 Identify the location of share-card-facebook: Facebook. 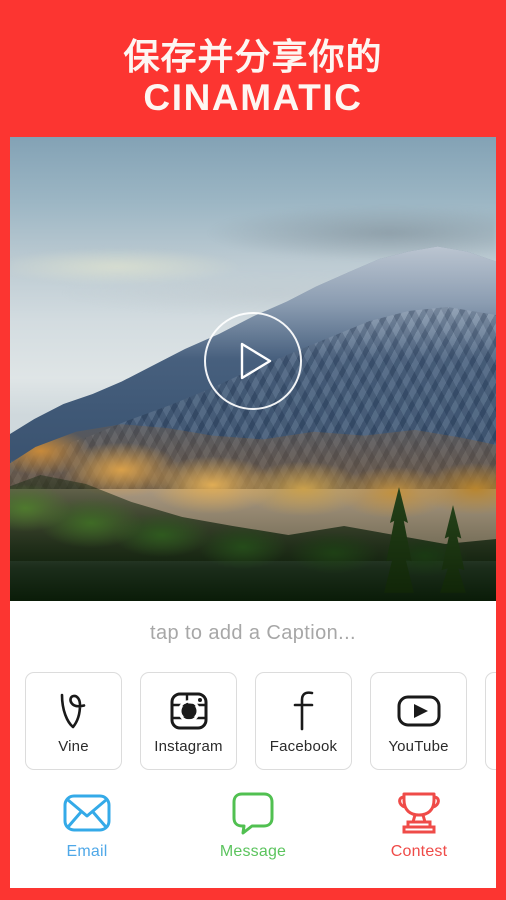
(303, 721).